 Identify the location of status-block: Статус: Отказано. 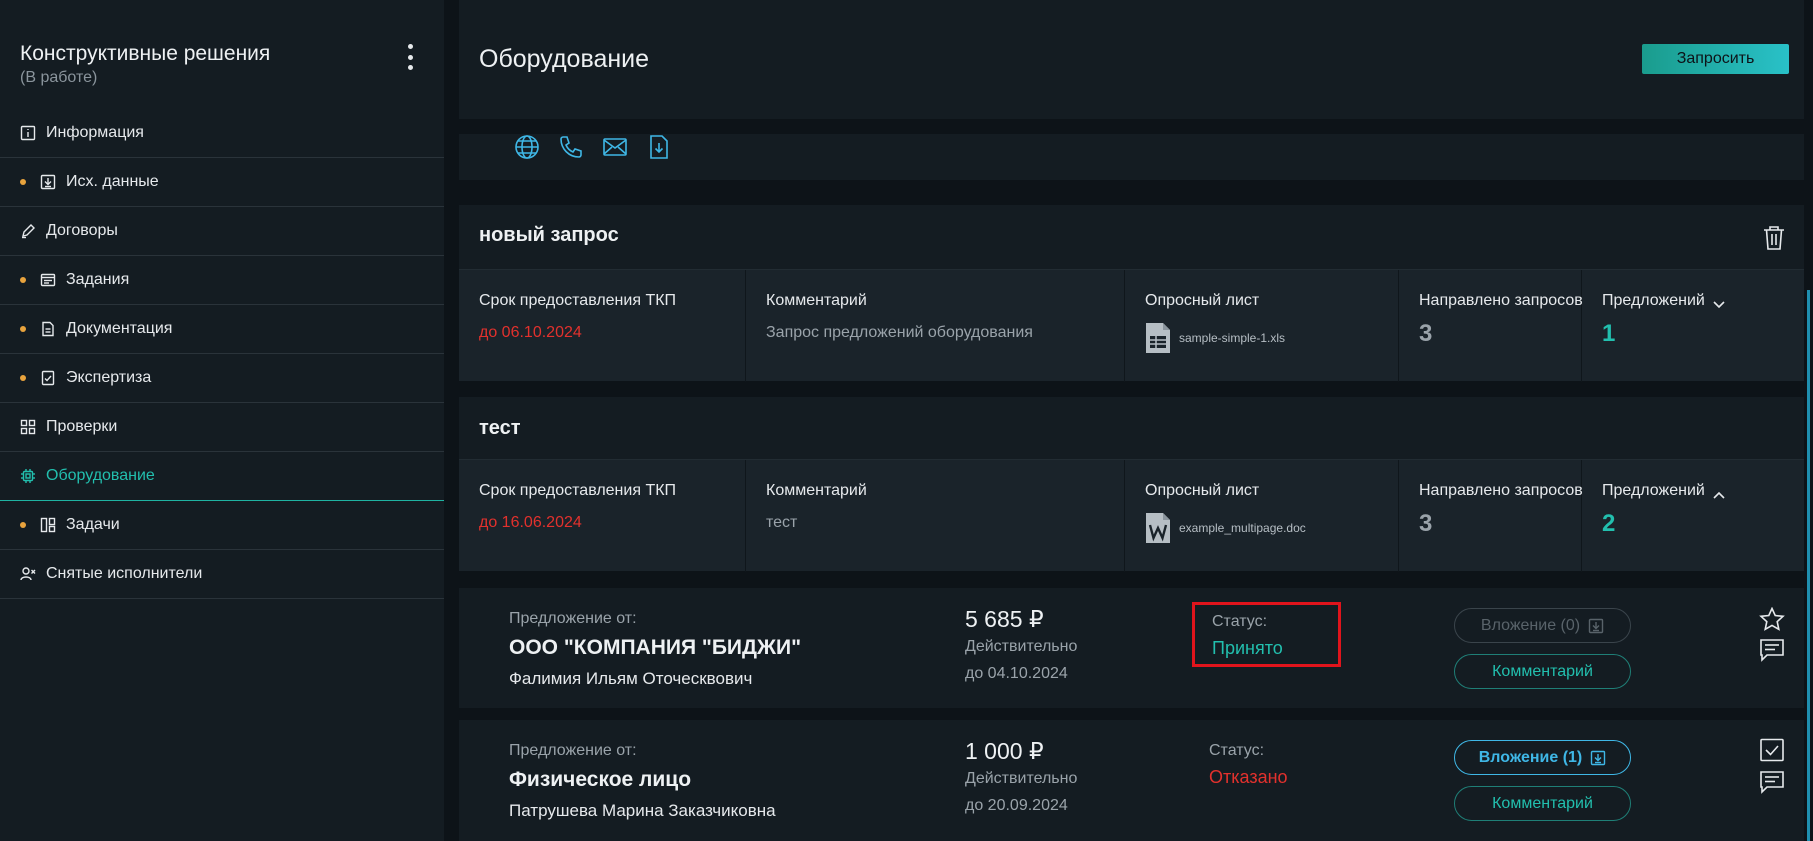
(1266, 766).